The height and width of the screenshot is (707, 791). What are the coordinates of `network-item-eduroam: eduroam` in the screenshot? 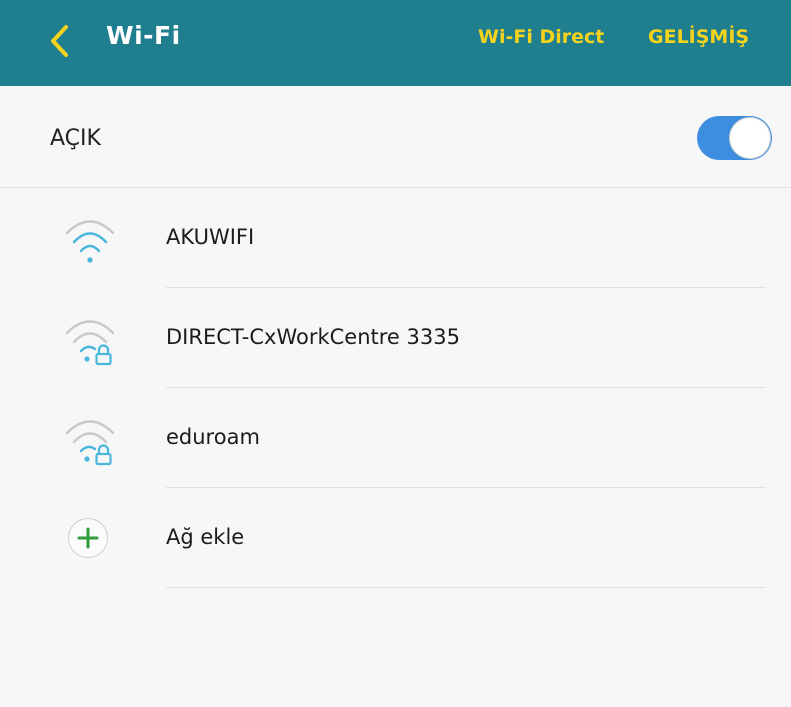 It's located at (395, 438).